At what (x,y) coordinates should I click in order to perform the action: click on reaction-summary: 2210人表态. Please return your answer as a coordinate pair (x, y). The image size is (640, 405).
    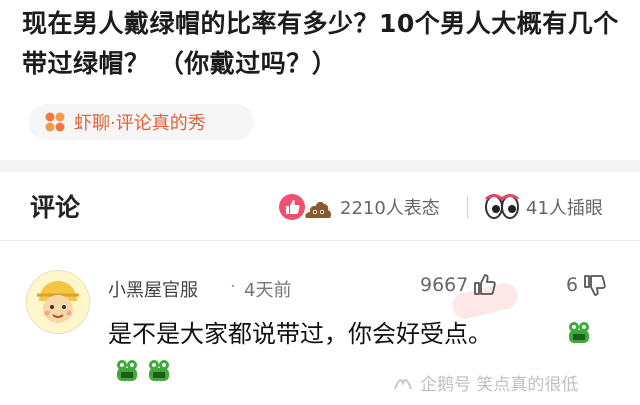
    Looking at the image, I should click on (359, 207).